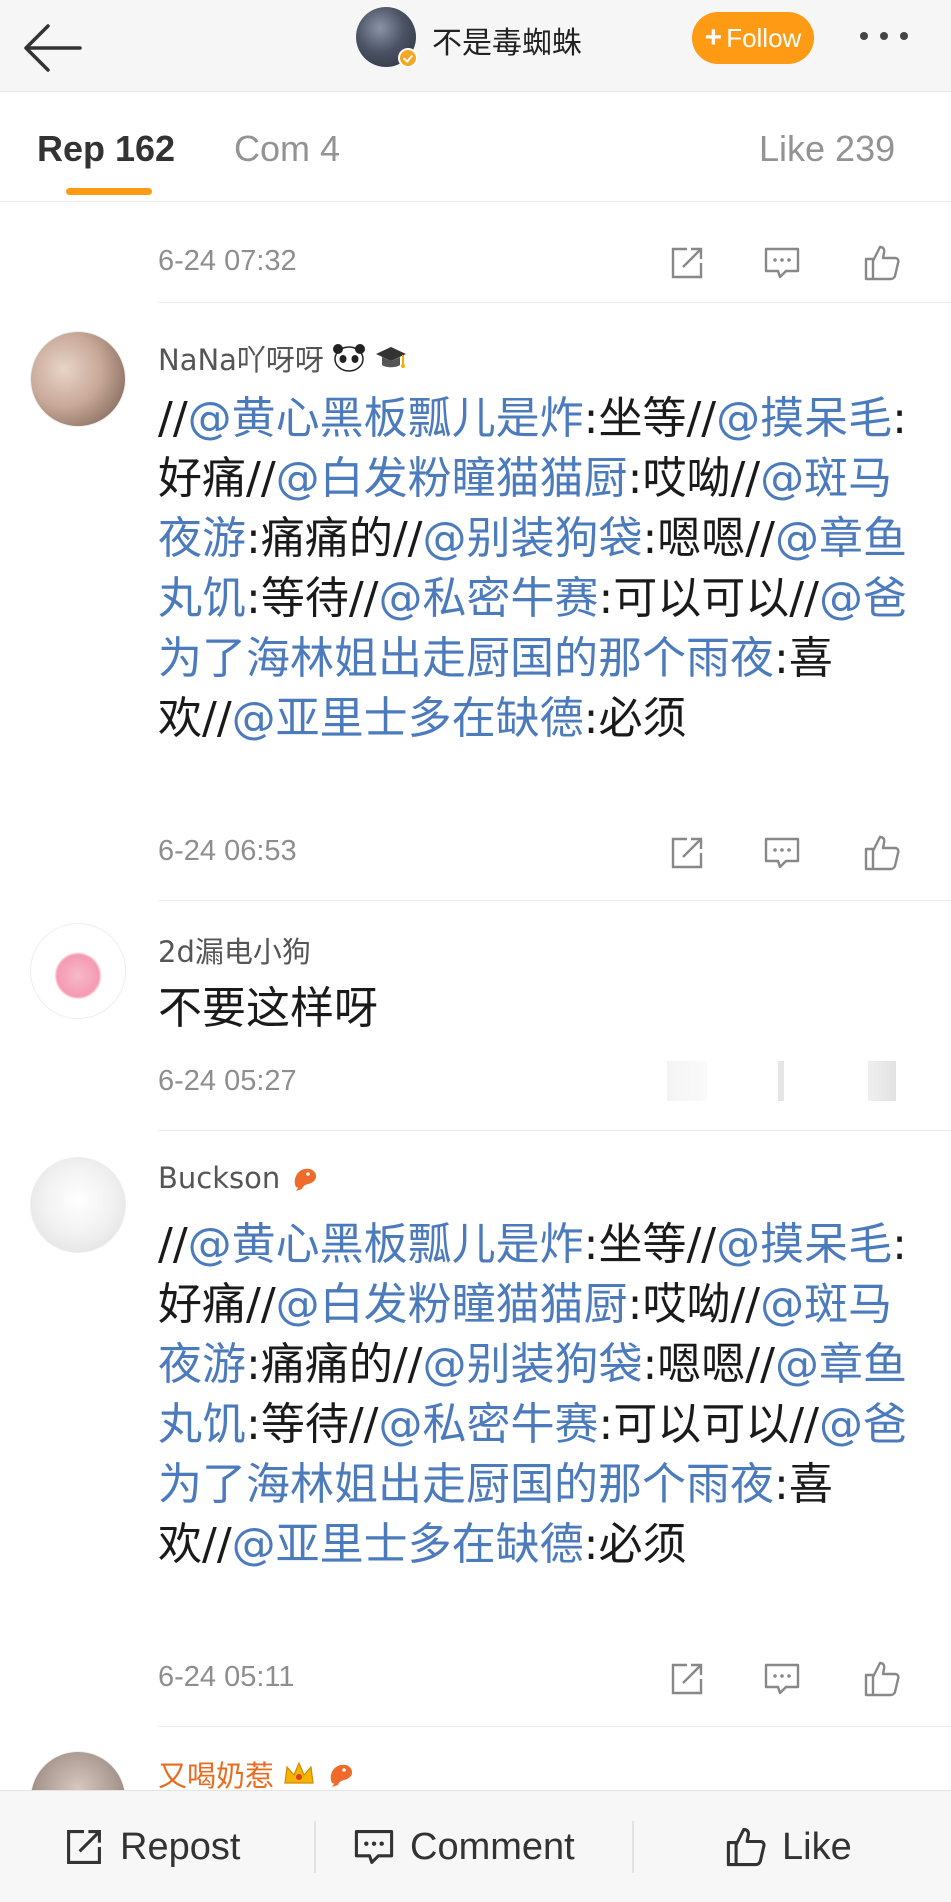 This screenshot has width=951, height=1902. What do you see at coordinates (538, 207) in the screenshot?
I see `comment-text-cutoff` at bounding box center [538, 207].